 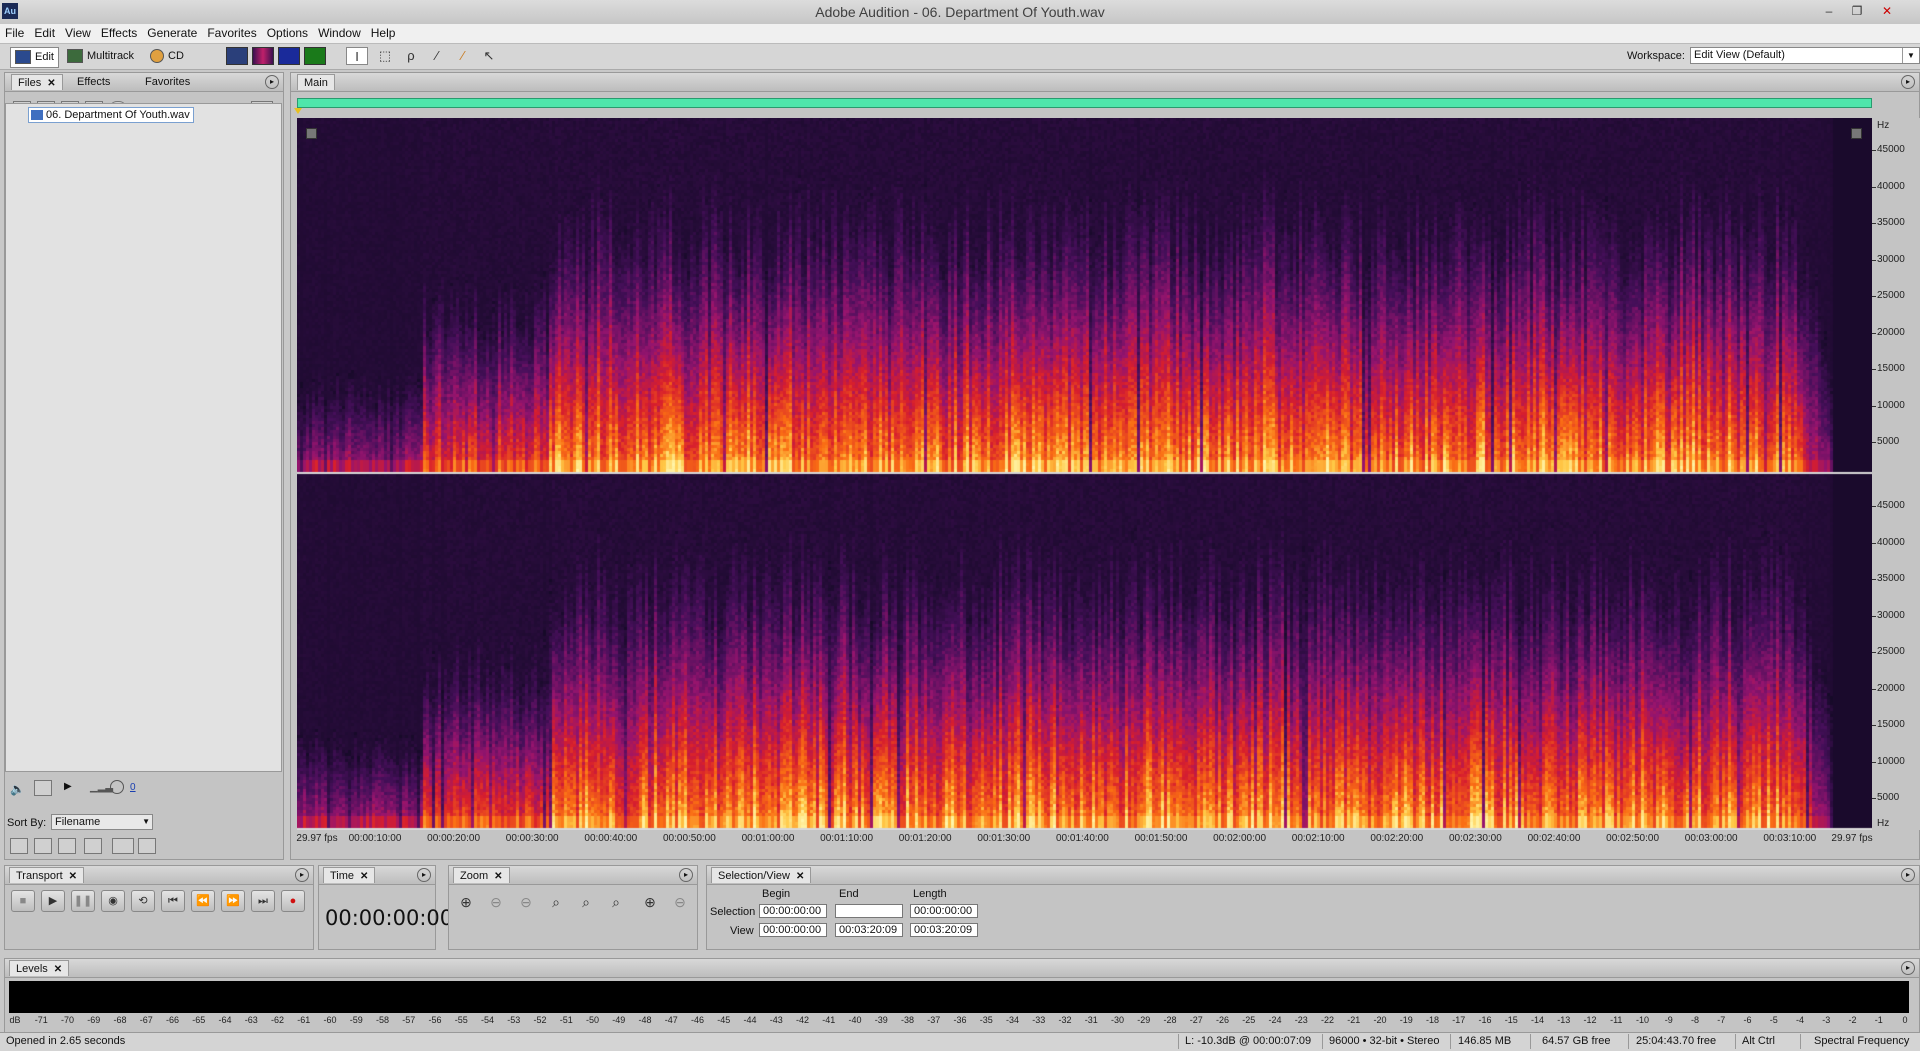 I want to click on db-label: -64, so click(x=225, y=1020).